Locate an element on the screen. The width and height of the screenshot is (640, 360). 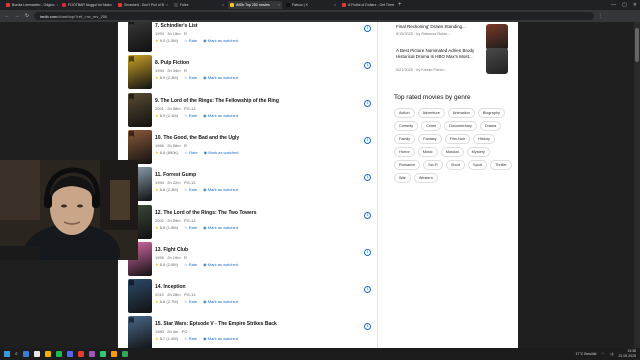
movie-title: 14. Inception is located at coordinates (170, 287).